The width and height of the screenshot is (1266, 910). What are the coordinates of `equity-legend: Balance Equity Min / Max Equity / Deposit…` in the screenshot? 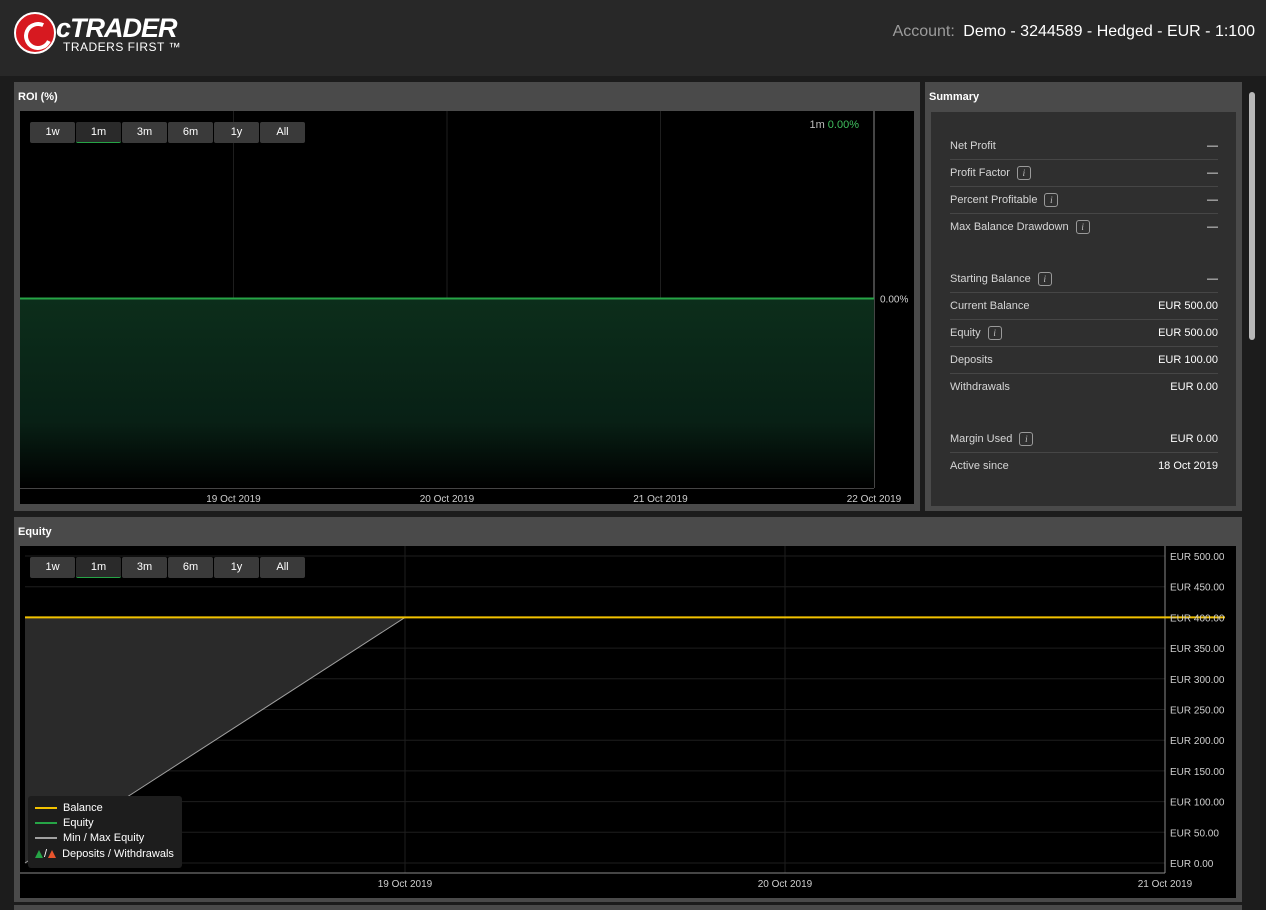 It's located at (105, 832).